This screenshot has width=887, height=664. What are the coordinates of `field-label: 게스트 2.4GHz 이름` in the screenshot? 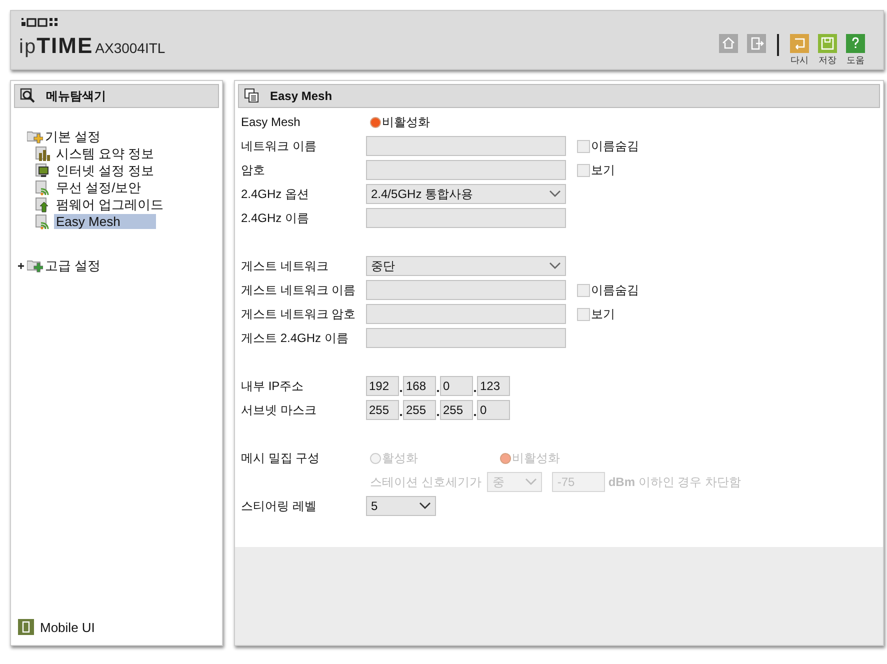 It's located at (295, 338).